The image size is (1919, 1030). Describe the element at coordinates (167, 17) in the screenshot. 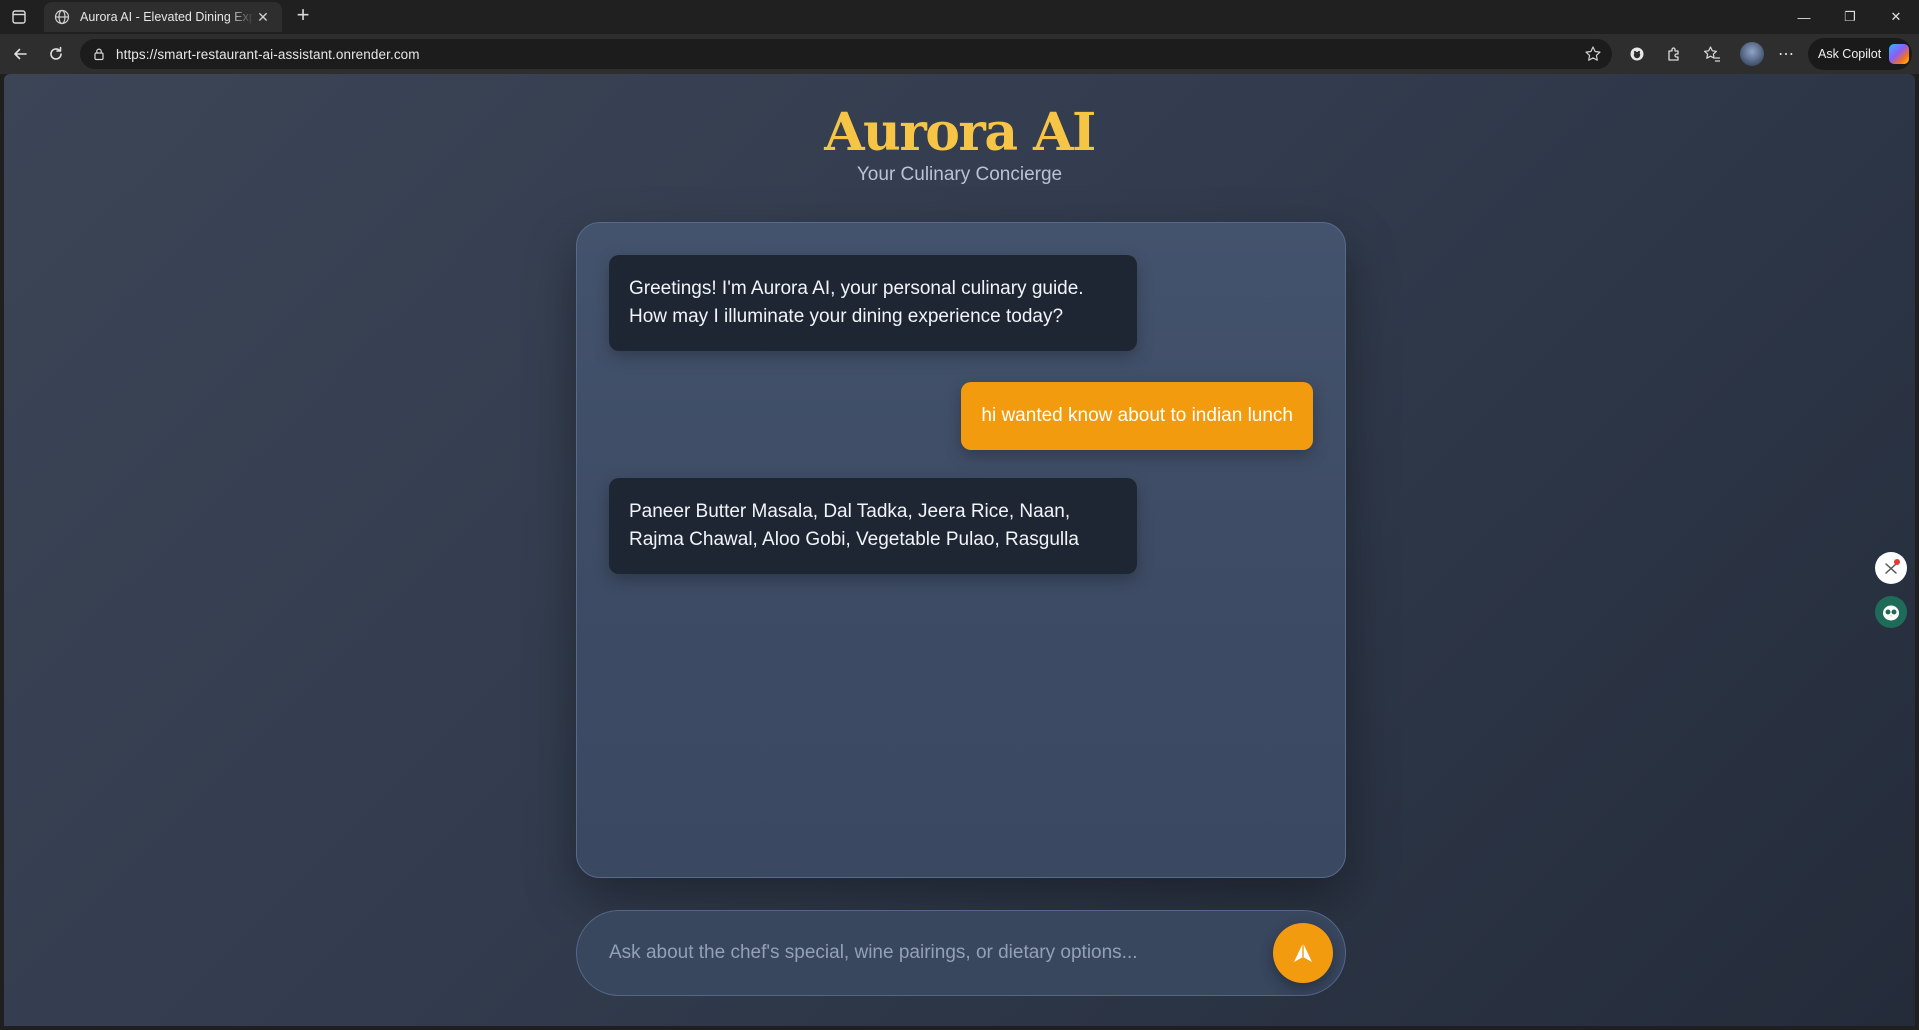

I see `tab-title: Aurora AI - Elevated Dining Experience` at that location.